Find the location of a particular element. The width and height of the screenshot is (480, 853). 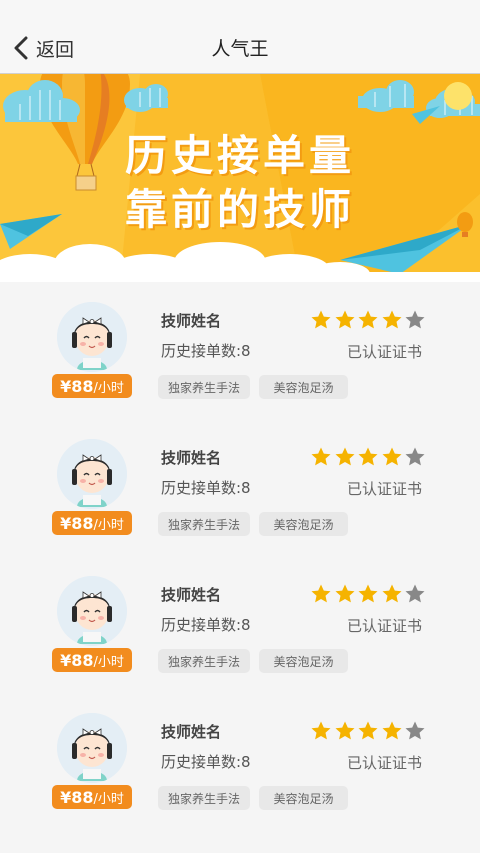

banner-headline-line1: 历史接单量 is located at coordinates (239, 155).